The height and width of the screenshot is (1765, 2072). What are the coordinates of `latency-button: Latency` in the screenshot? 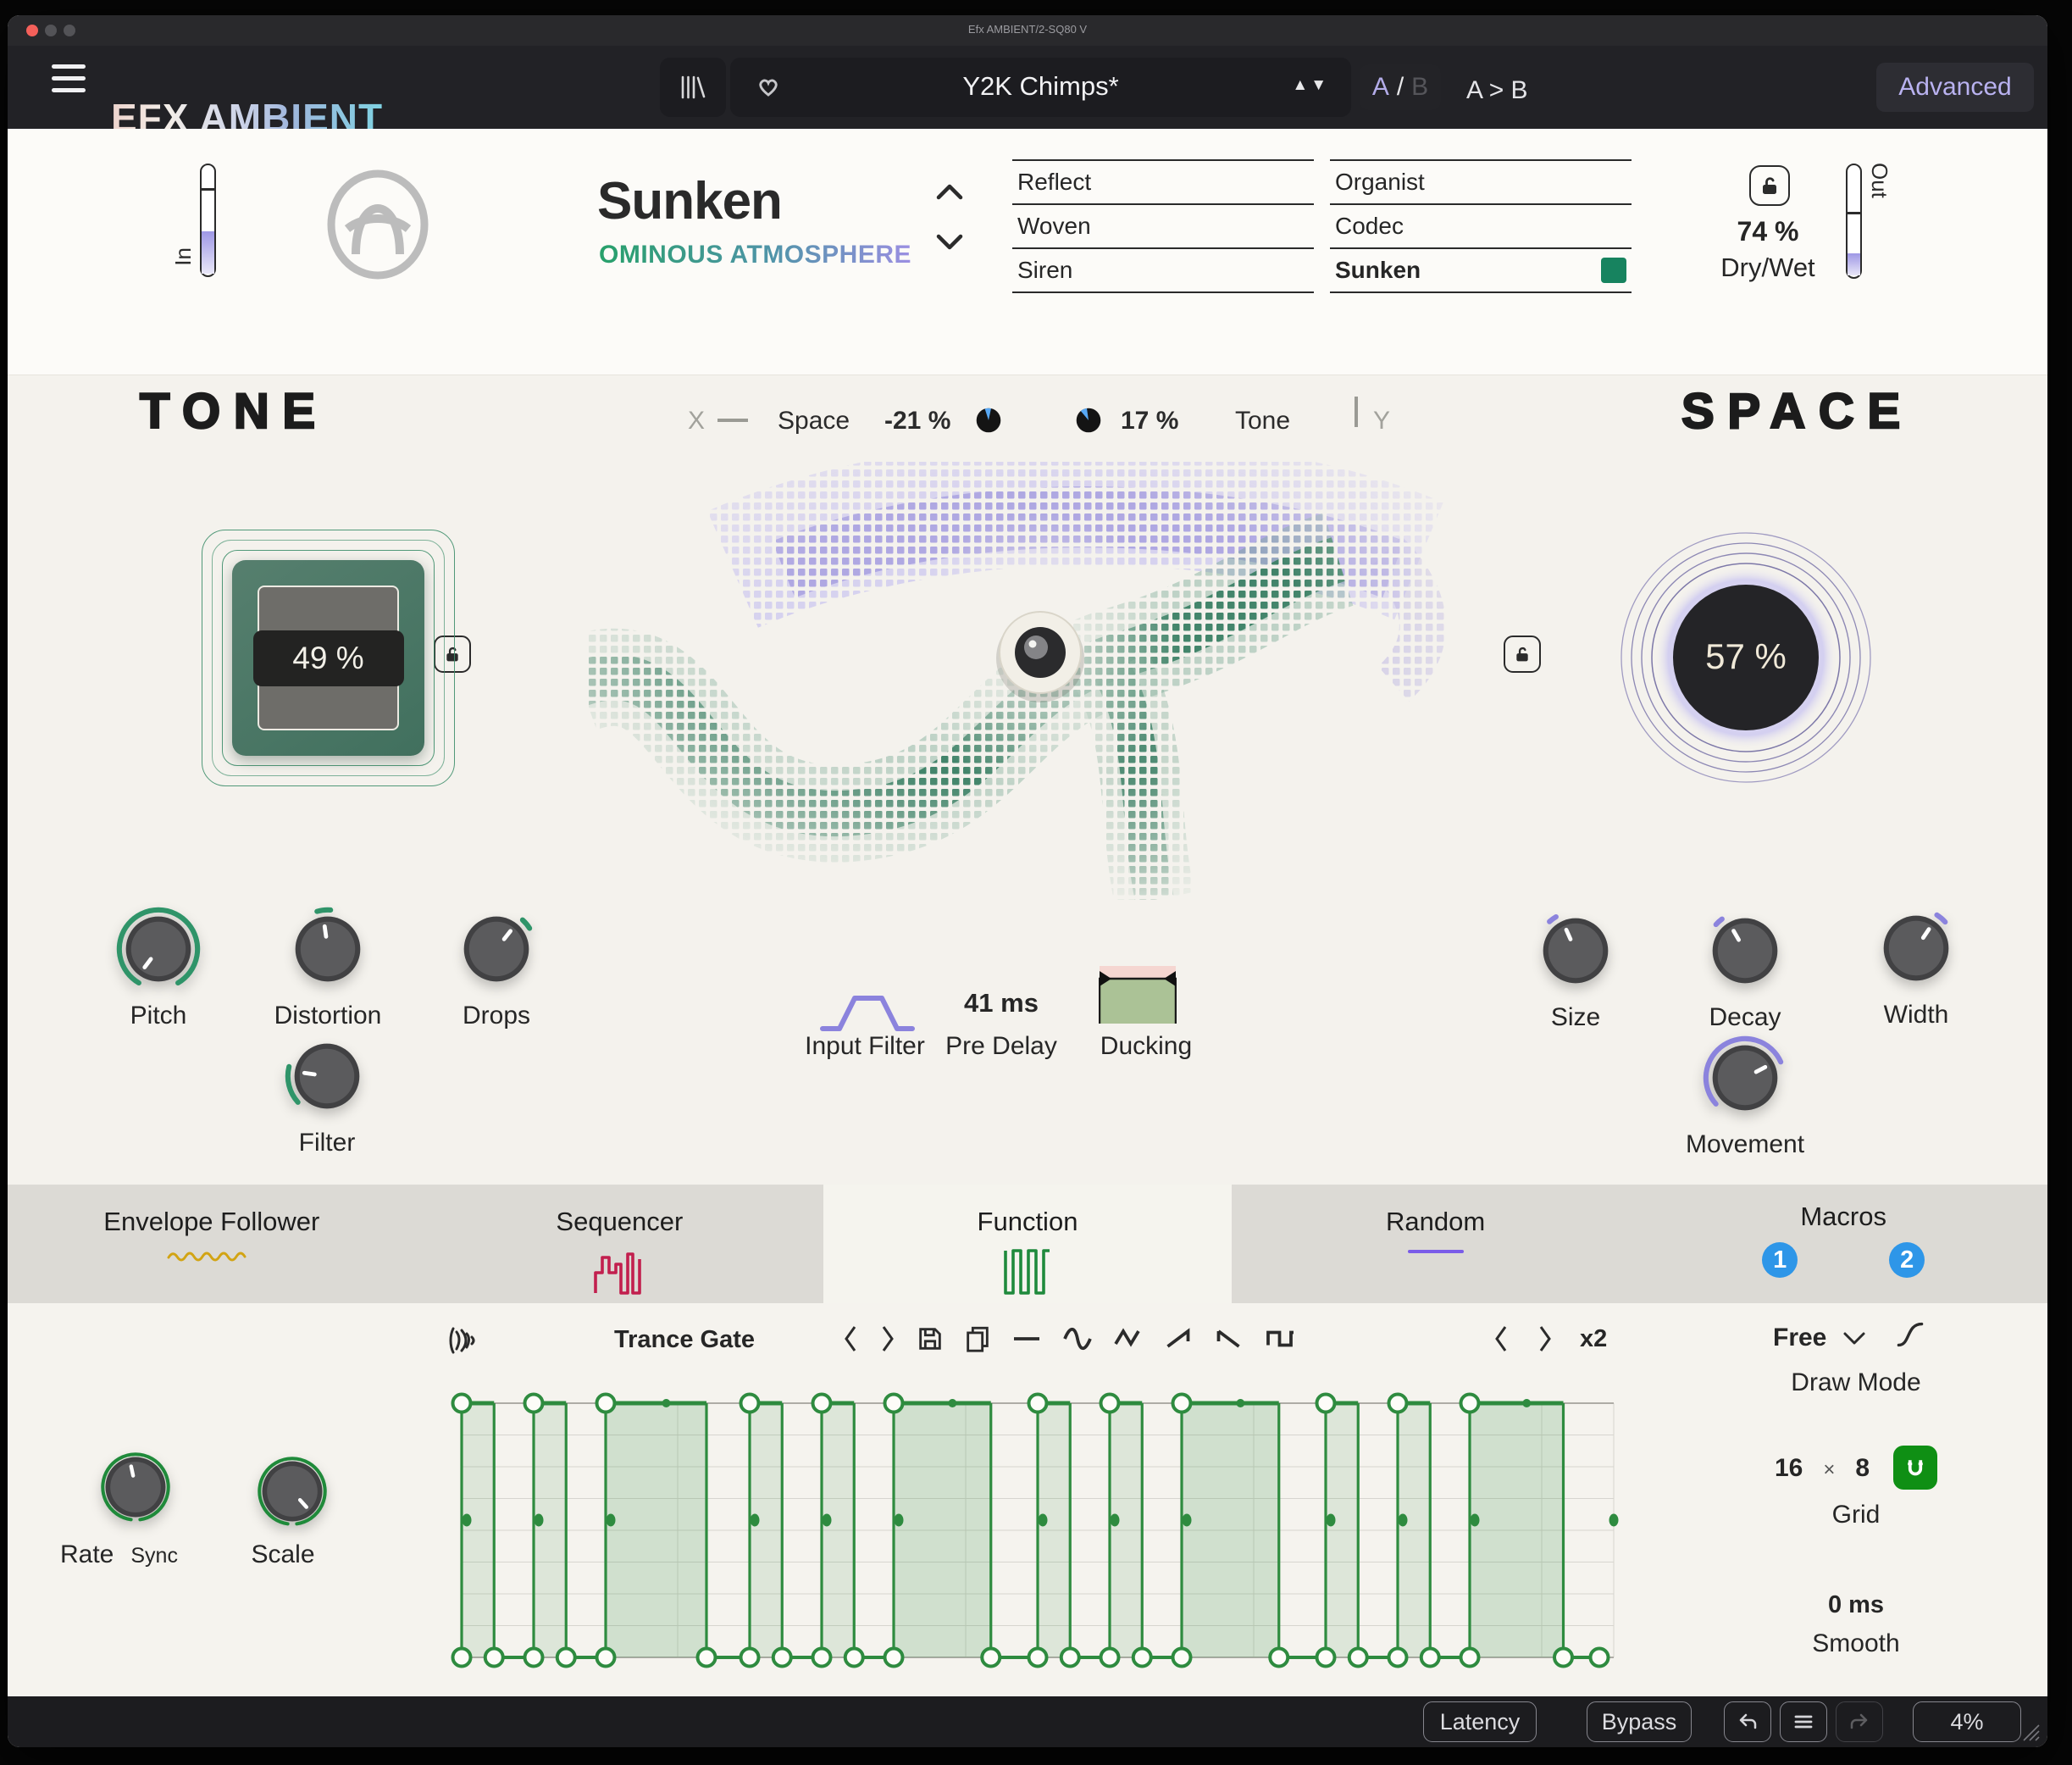 It's located at (1480, 1721).